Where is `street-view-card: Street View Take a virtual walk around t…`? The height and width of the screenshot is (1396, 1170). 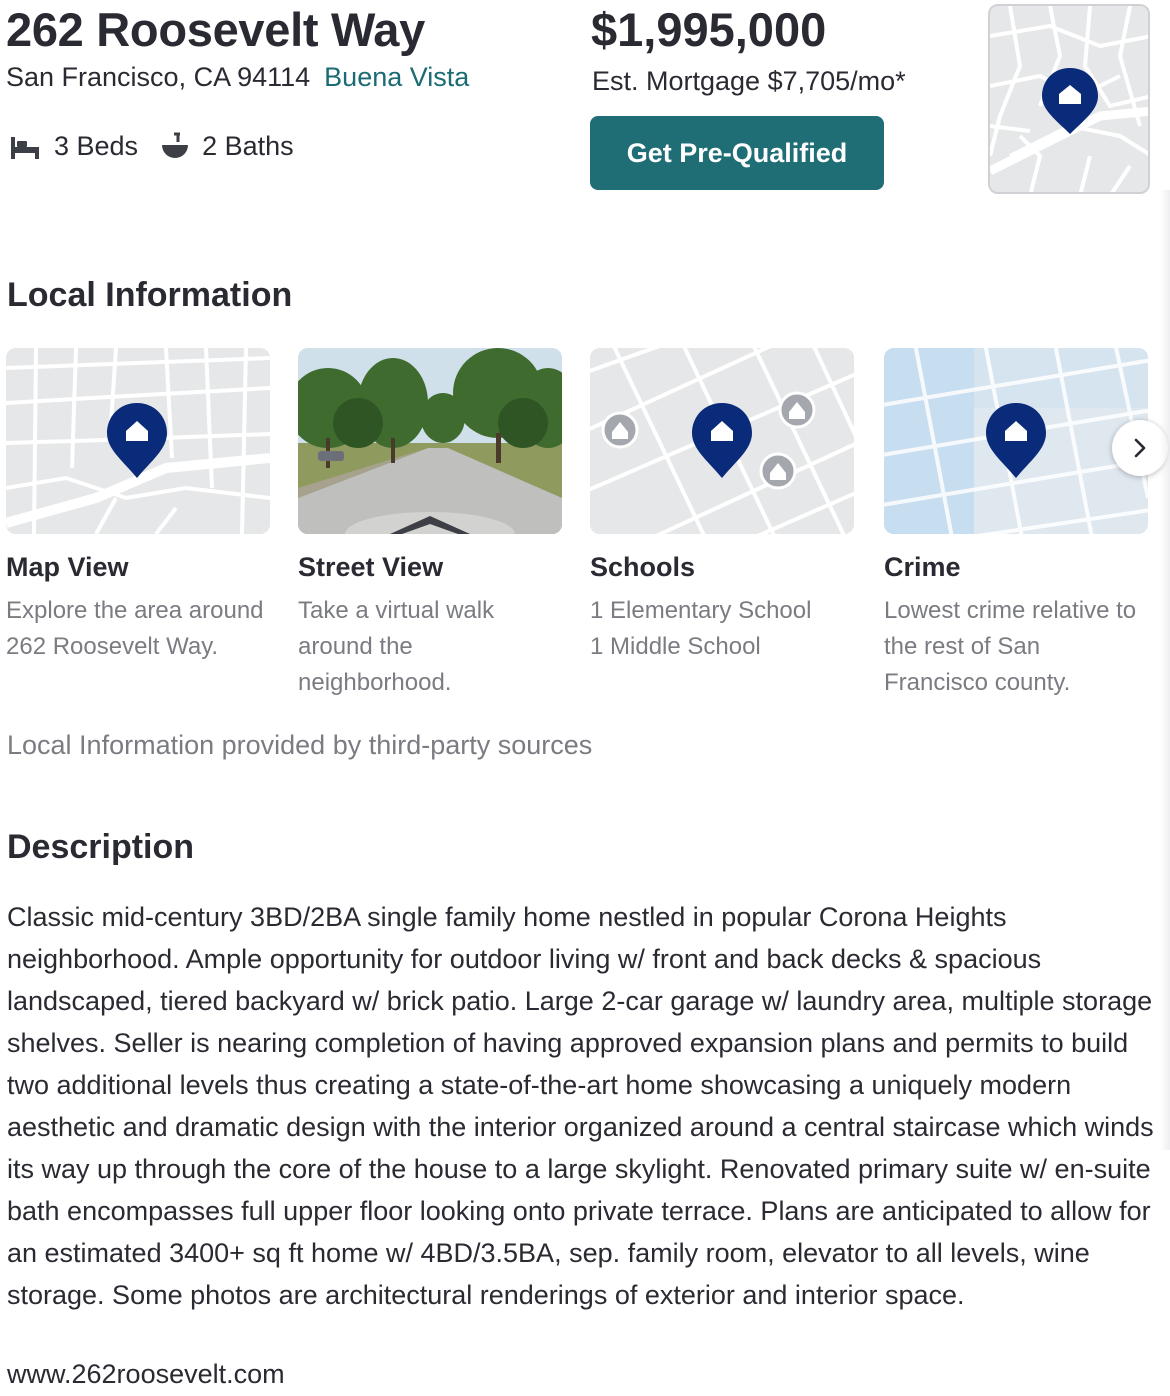 street-view-card: Street View Take a virtual walk around t… is located at coordinates (430, 524).